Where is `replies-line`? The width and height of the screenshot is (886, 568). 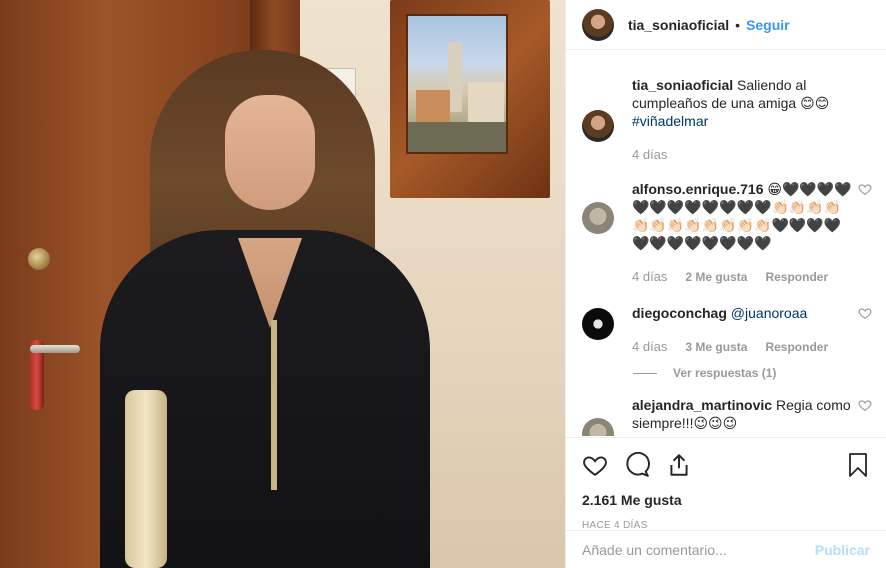 replies-line is located at coordinates (645, 373).